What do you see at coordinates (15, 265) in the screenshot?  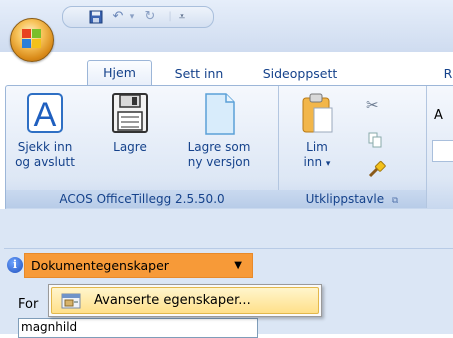 I see `info-icon: i` at bounding box center [15, 265].